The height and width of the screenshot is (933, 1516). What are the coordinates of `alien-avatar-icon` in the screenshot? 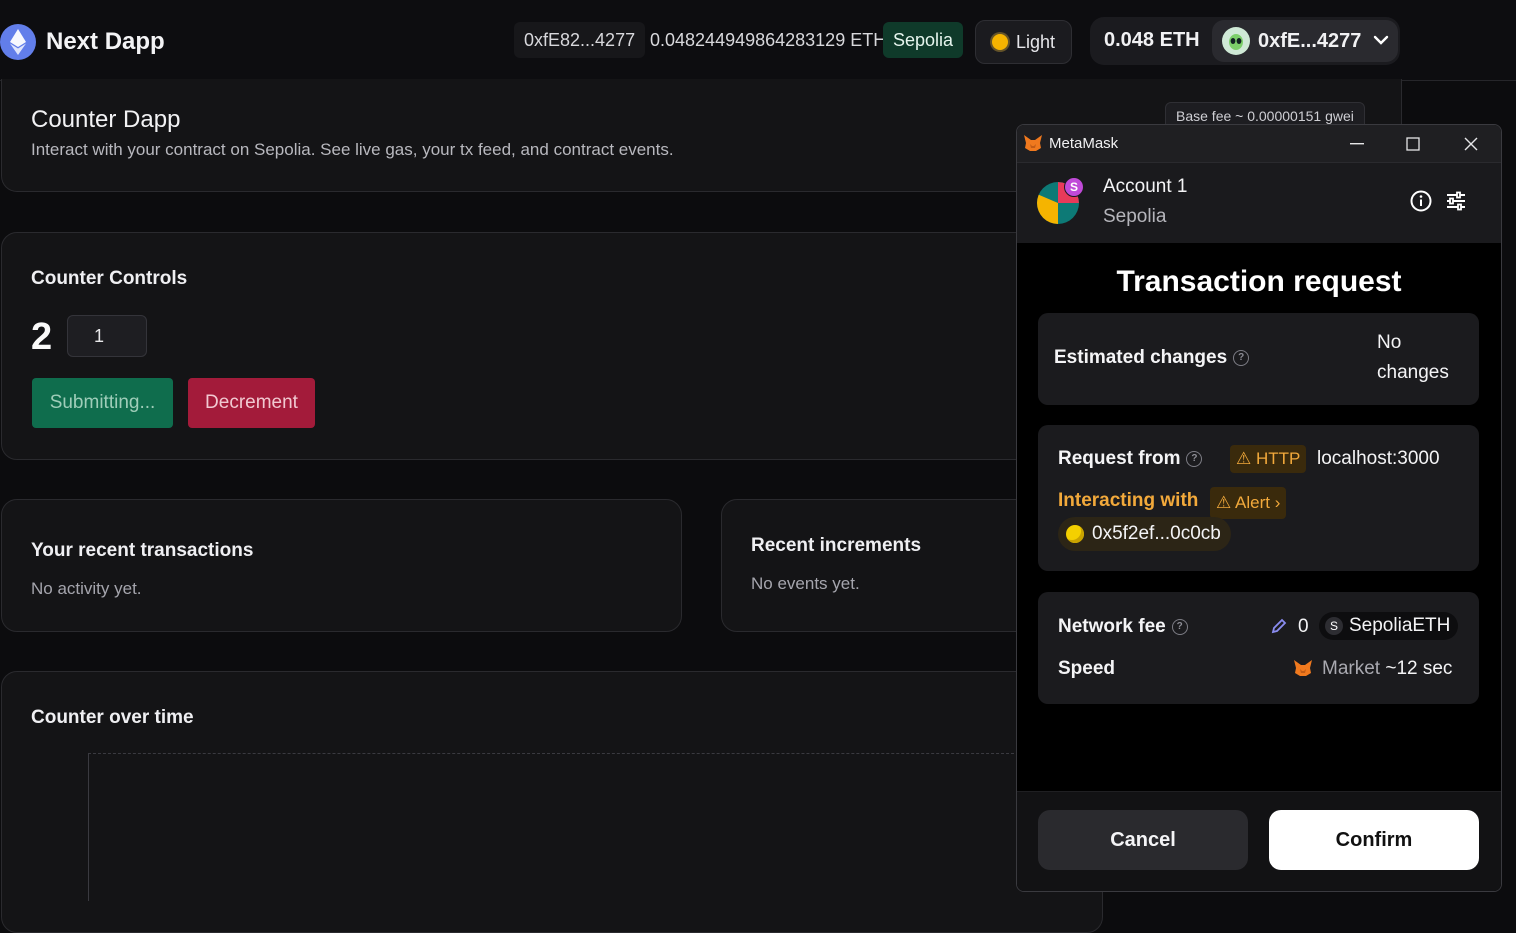 It's located at (1236, 41).